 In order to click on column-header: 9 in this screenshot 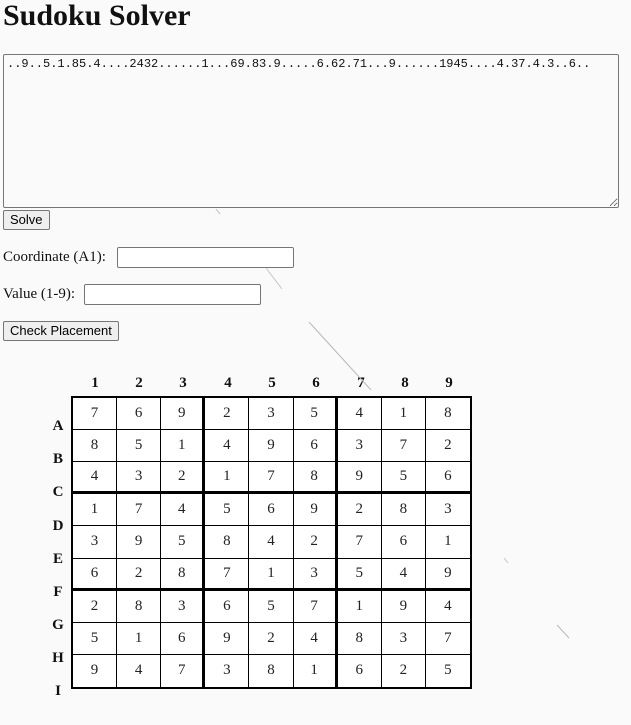, I will do `click(449, 383)`.